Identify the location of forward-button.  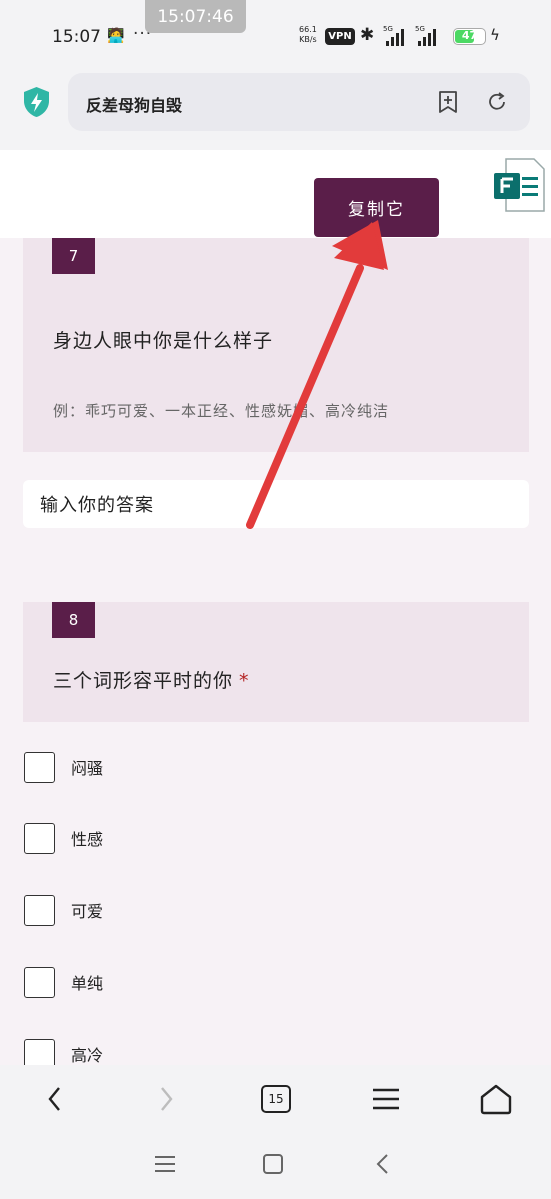
(166, 1099).